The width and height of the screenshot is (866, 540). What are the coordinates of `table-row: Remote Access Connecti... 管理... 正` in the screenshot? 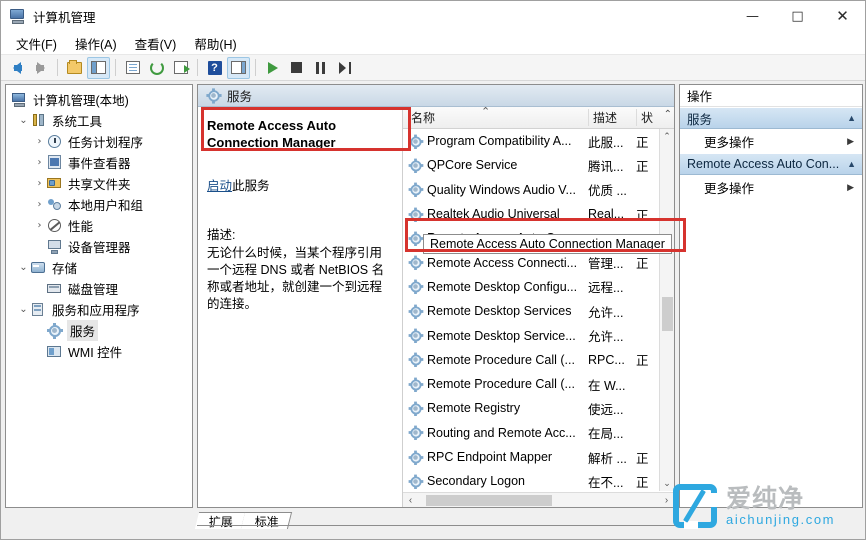 It's located at (538, 262).